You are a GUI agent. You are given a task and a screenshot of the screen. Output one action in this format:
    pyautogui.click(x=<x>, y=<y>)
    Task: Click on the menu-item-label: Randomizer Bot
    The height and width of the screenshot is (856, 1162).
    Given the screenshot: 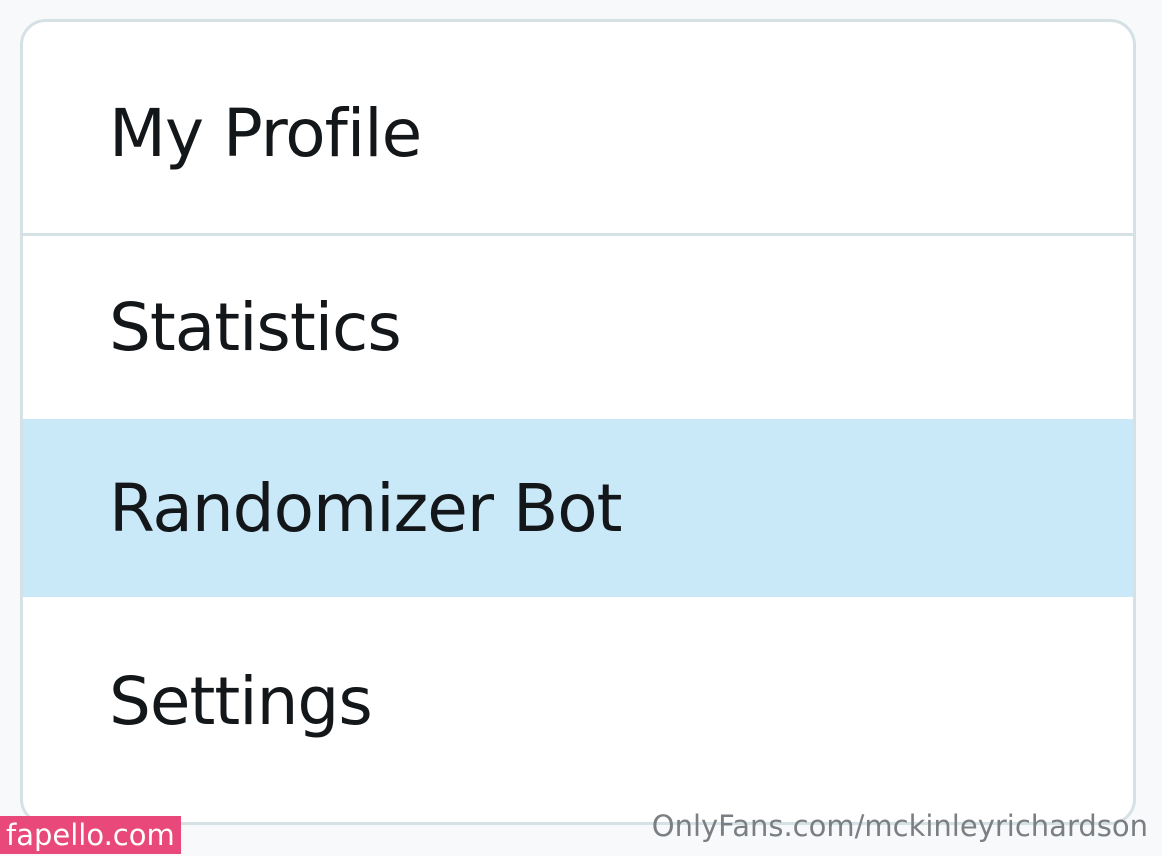 What is the action you would take?
    pyautogui.click(x=365, y=508)
    